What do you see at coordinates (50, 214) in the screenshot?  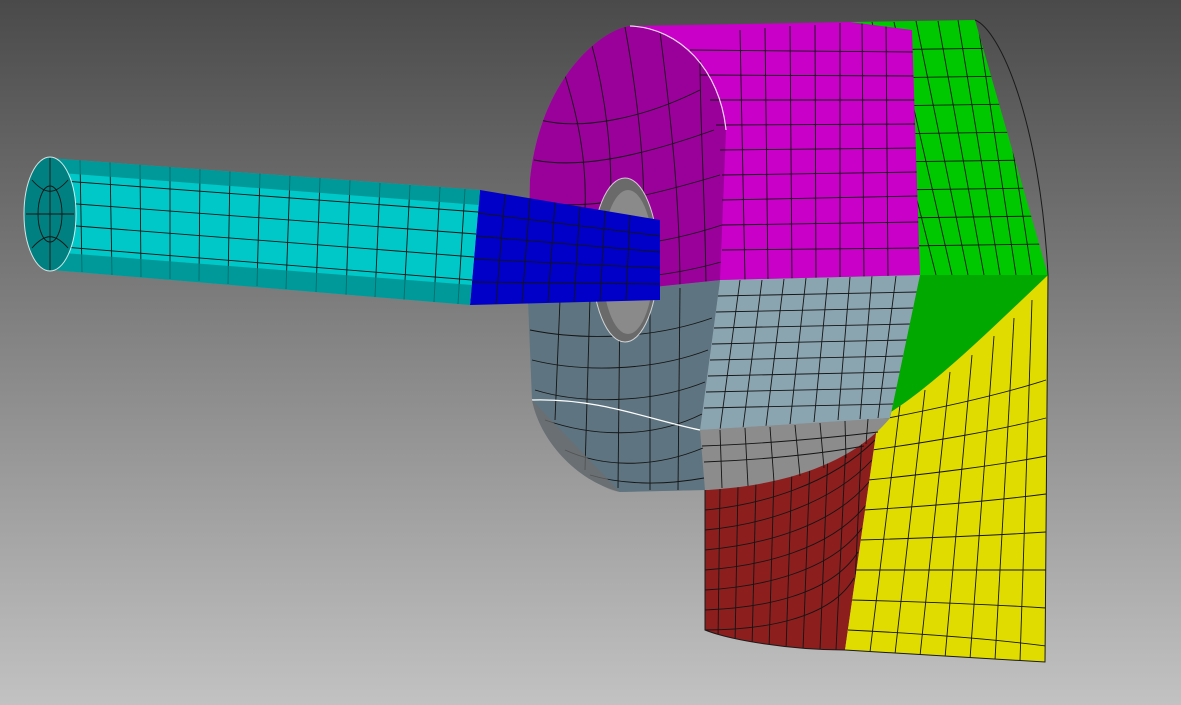 I see `shaft-end-cap` at bounding box center [50, 214].